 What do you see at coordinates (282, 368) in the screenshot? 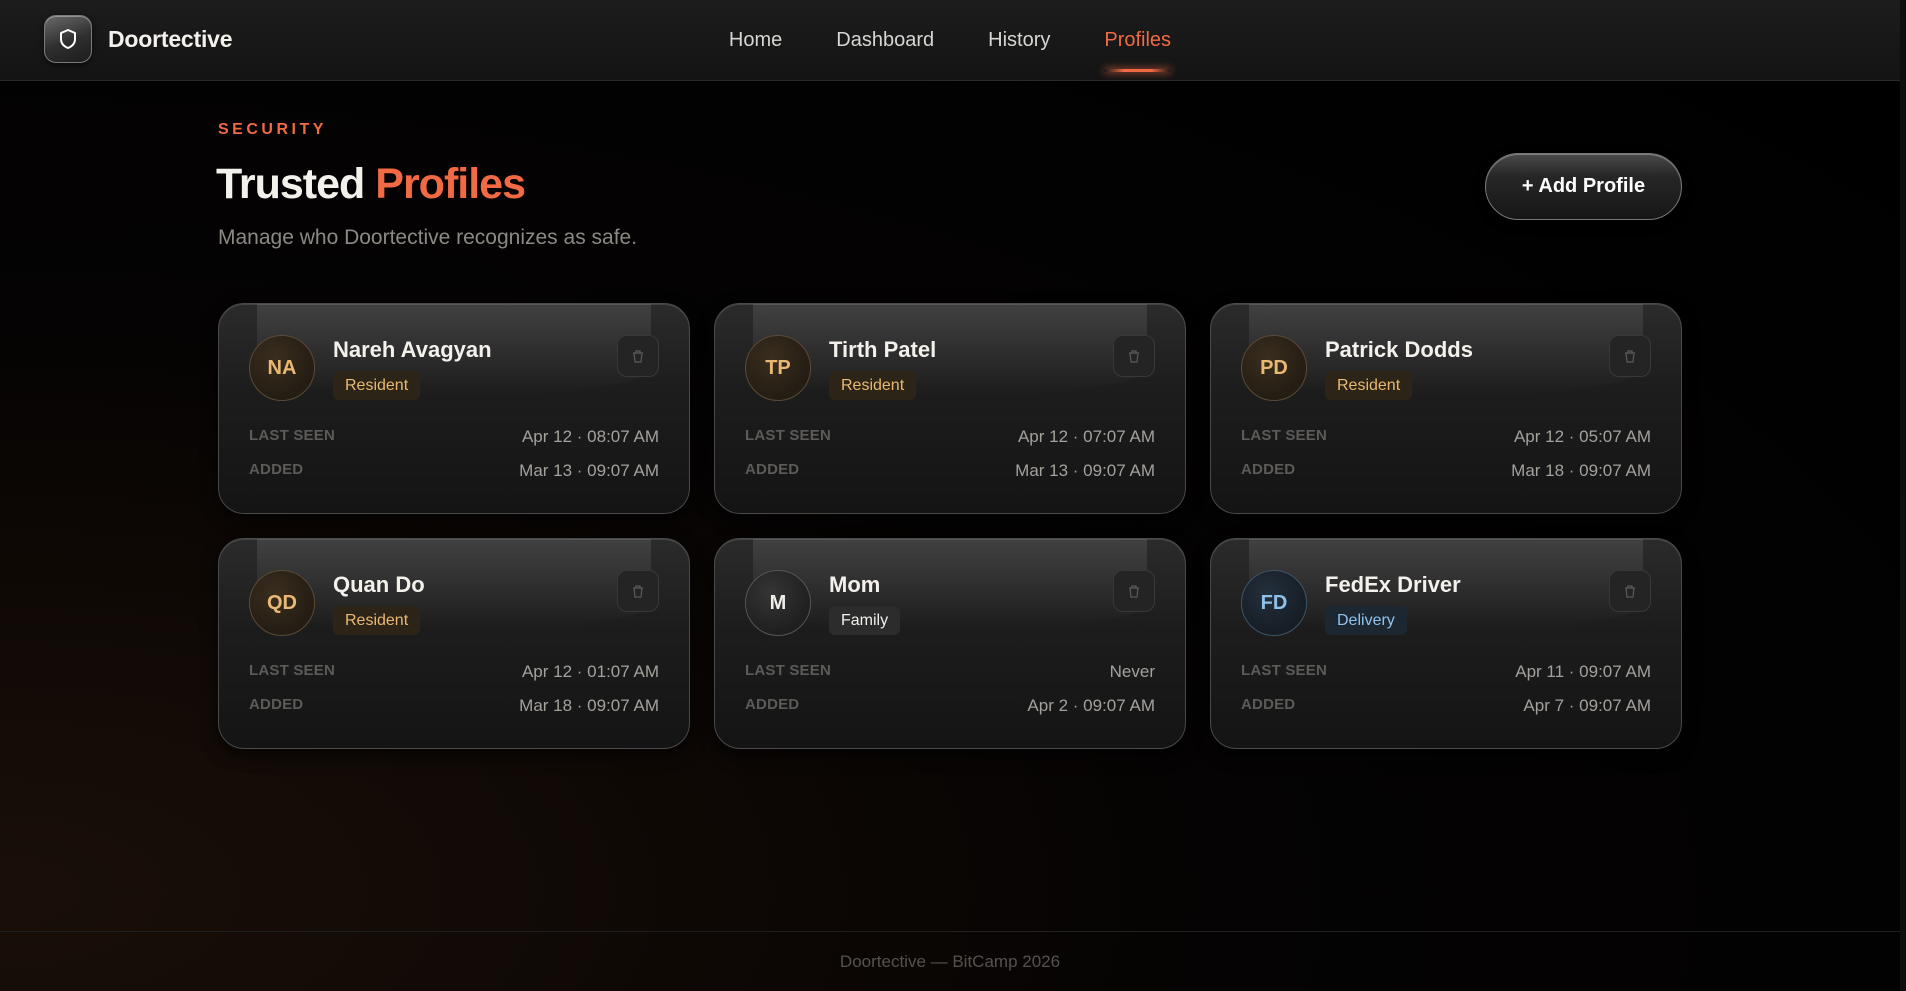
I see `avatar: NA` at bounding box center [282, 368].